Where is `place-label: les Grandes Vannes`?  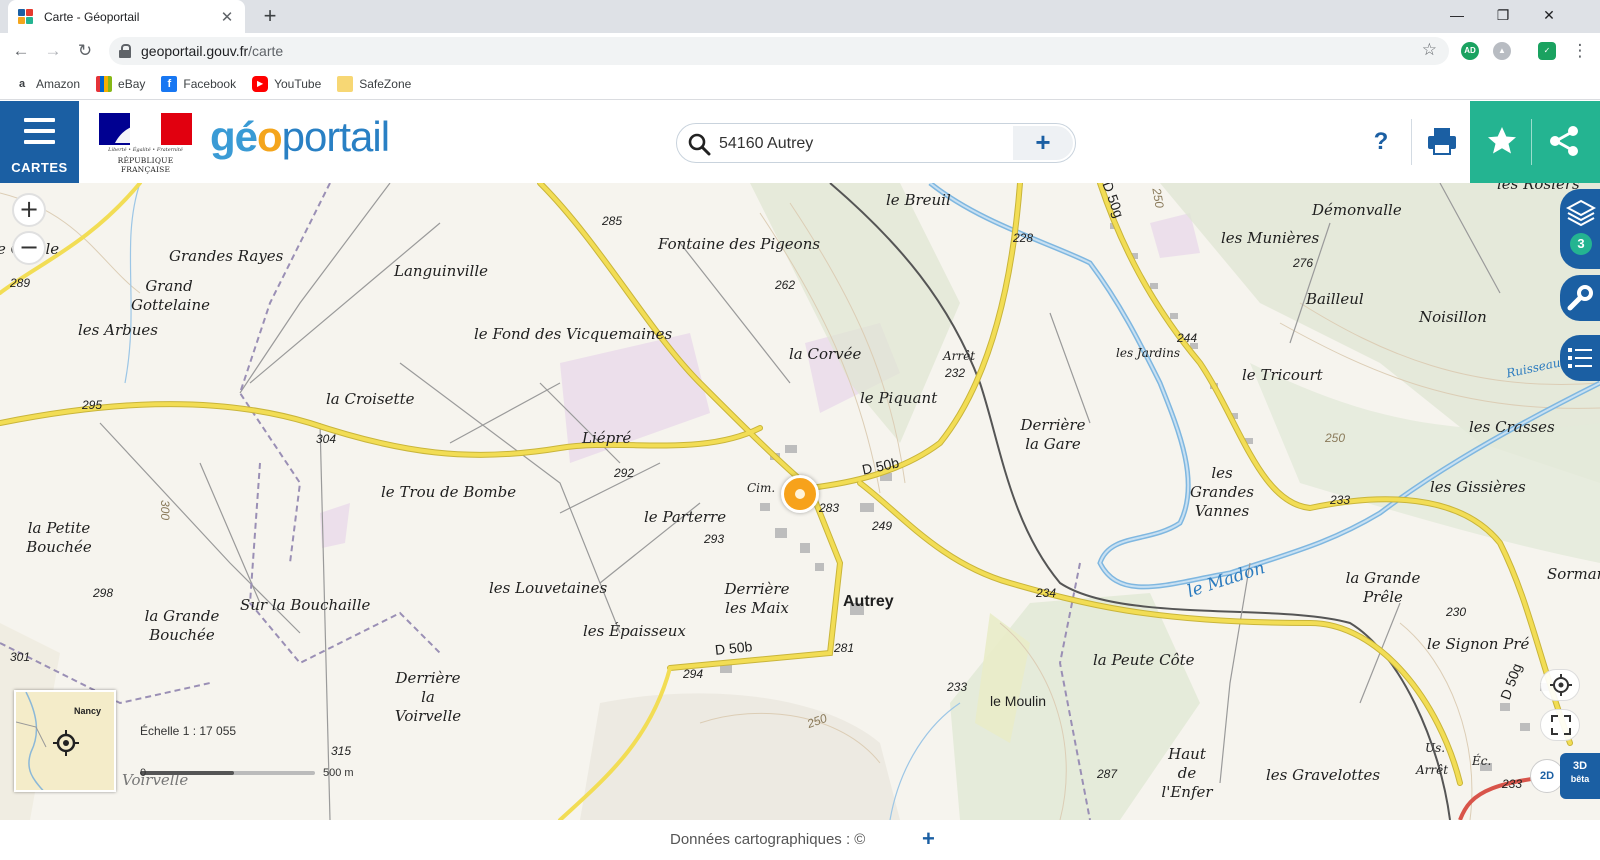 place-label: les Grandes Vannes is located at coordinates (1222, 492).